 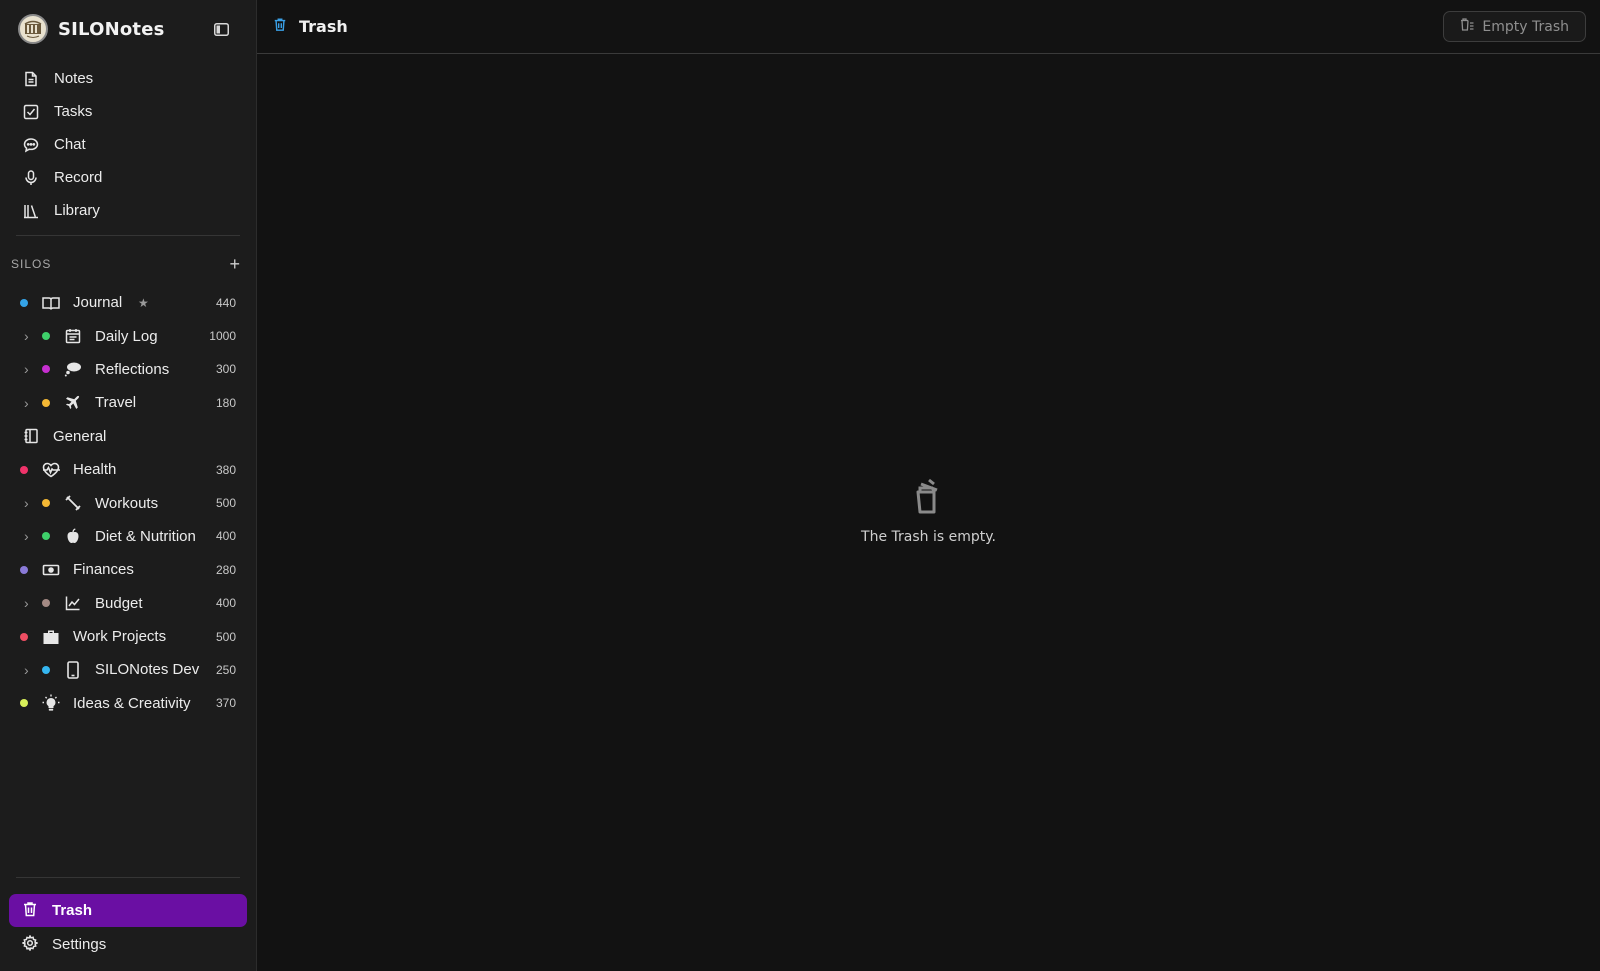 I want to click on empty-state-message: The Trash is empty., so click(x=928, y=537).